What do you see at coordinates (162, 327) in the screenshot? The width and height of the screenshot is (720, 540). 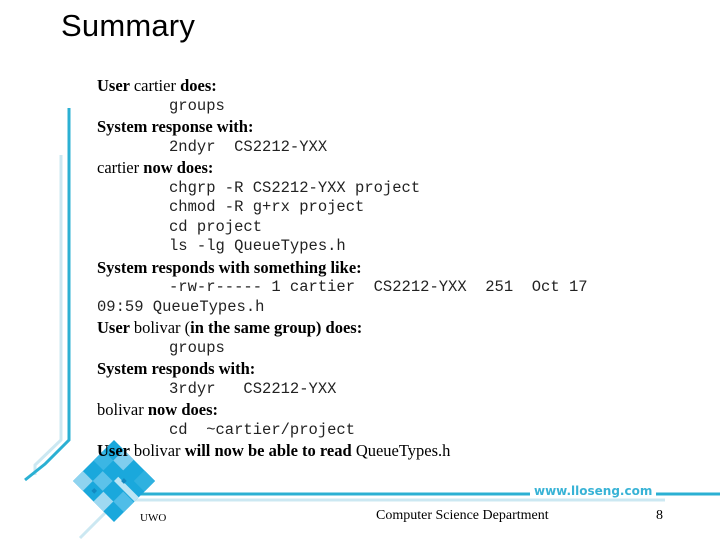 I see `regular-text: bolivar (` at bounding box center [162, 327].